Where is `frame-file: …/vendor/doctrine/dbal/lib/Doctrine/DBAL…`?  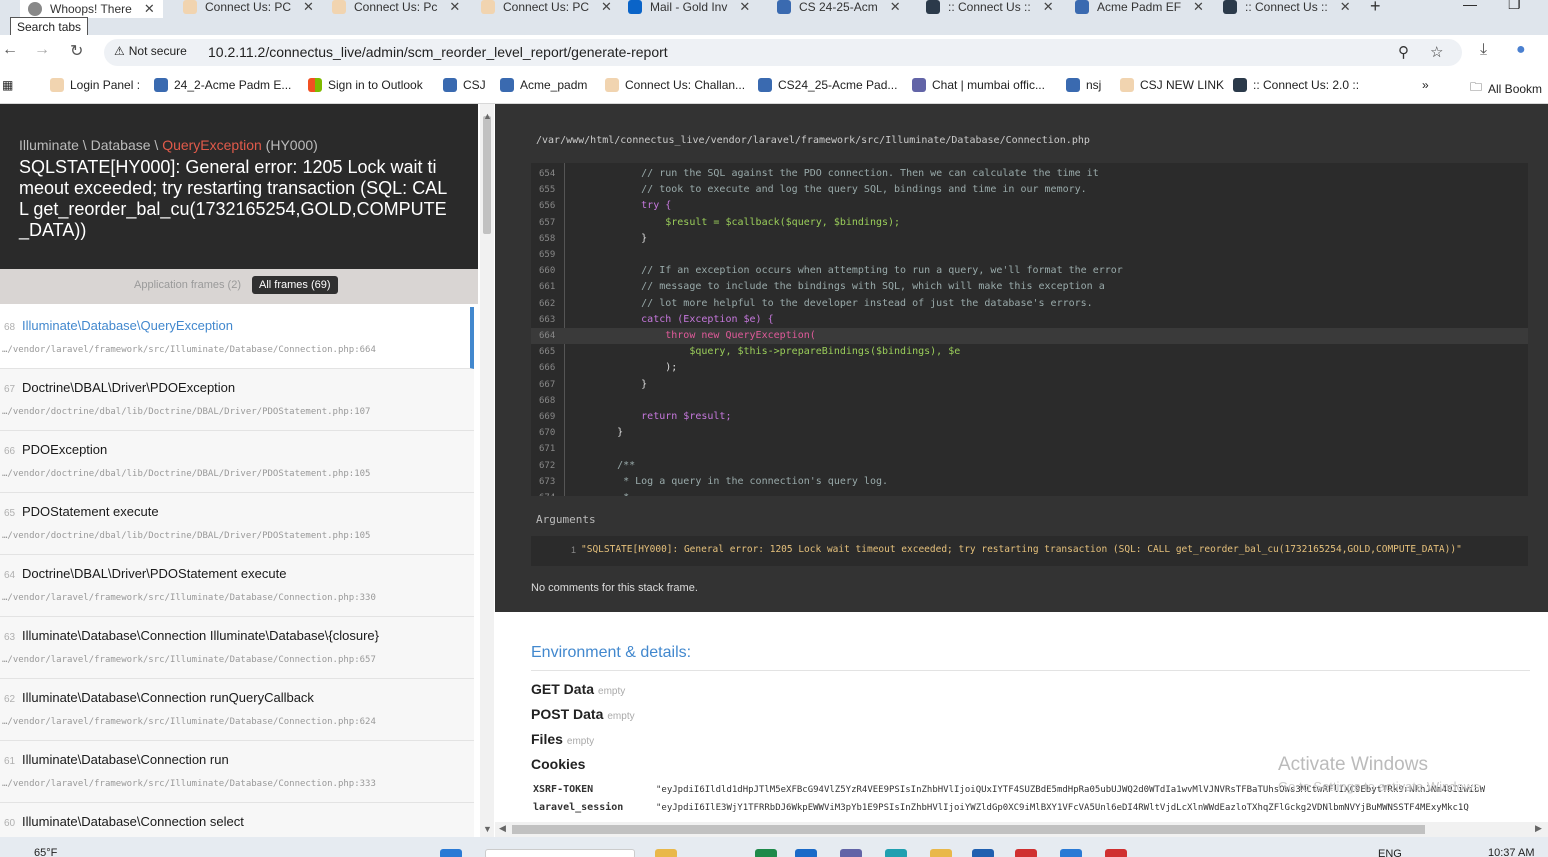
frame-file: …/vendor/doctrine/dbal/lib/Doctrine/DBAL… is located at coordinates (186, 412).